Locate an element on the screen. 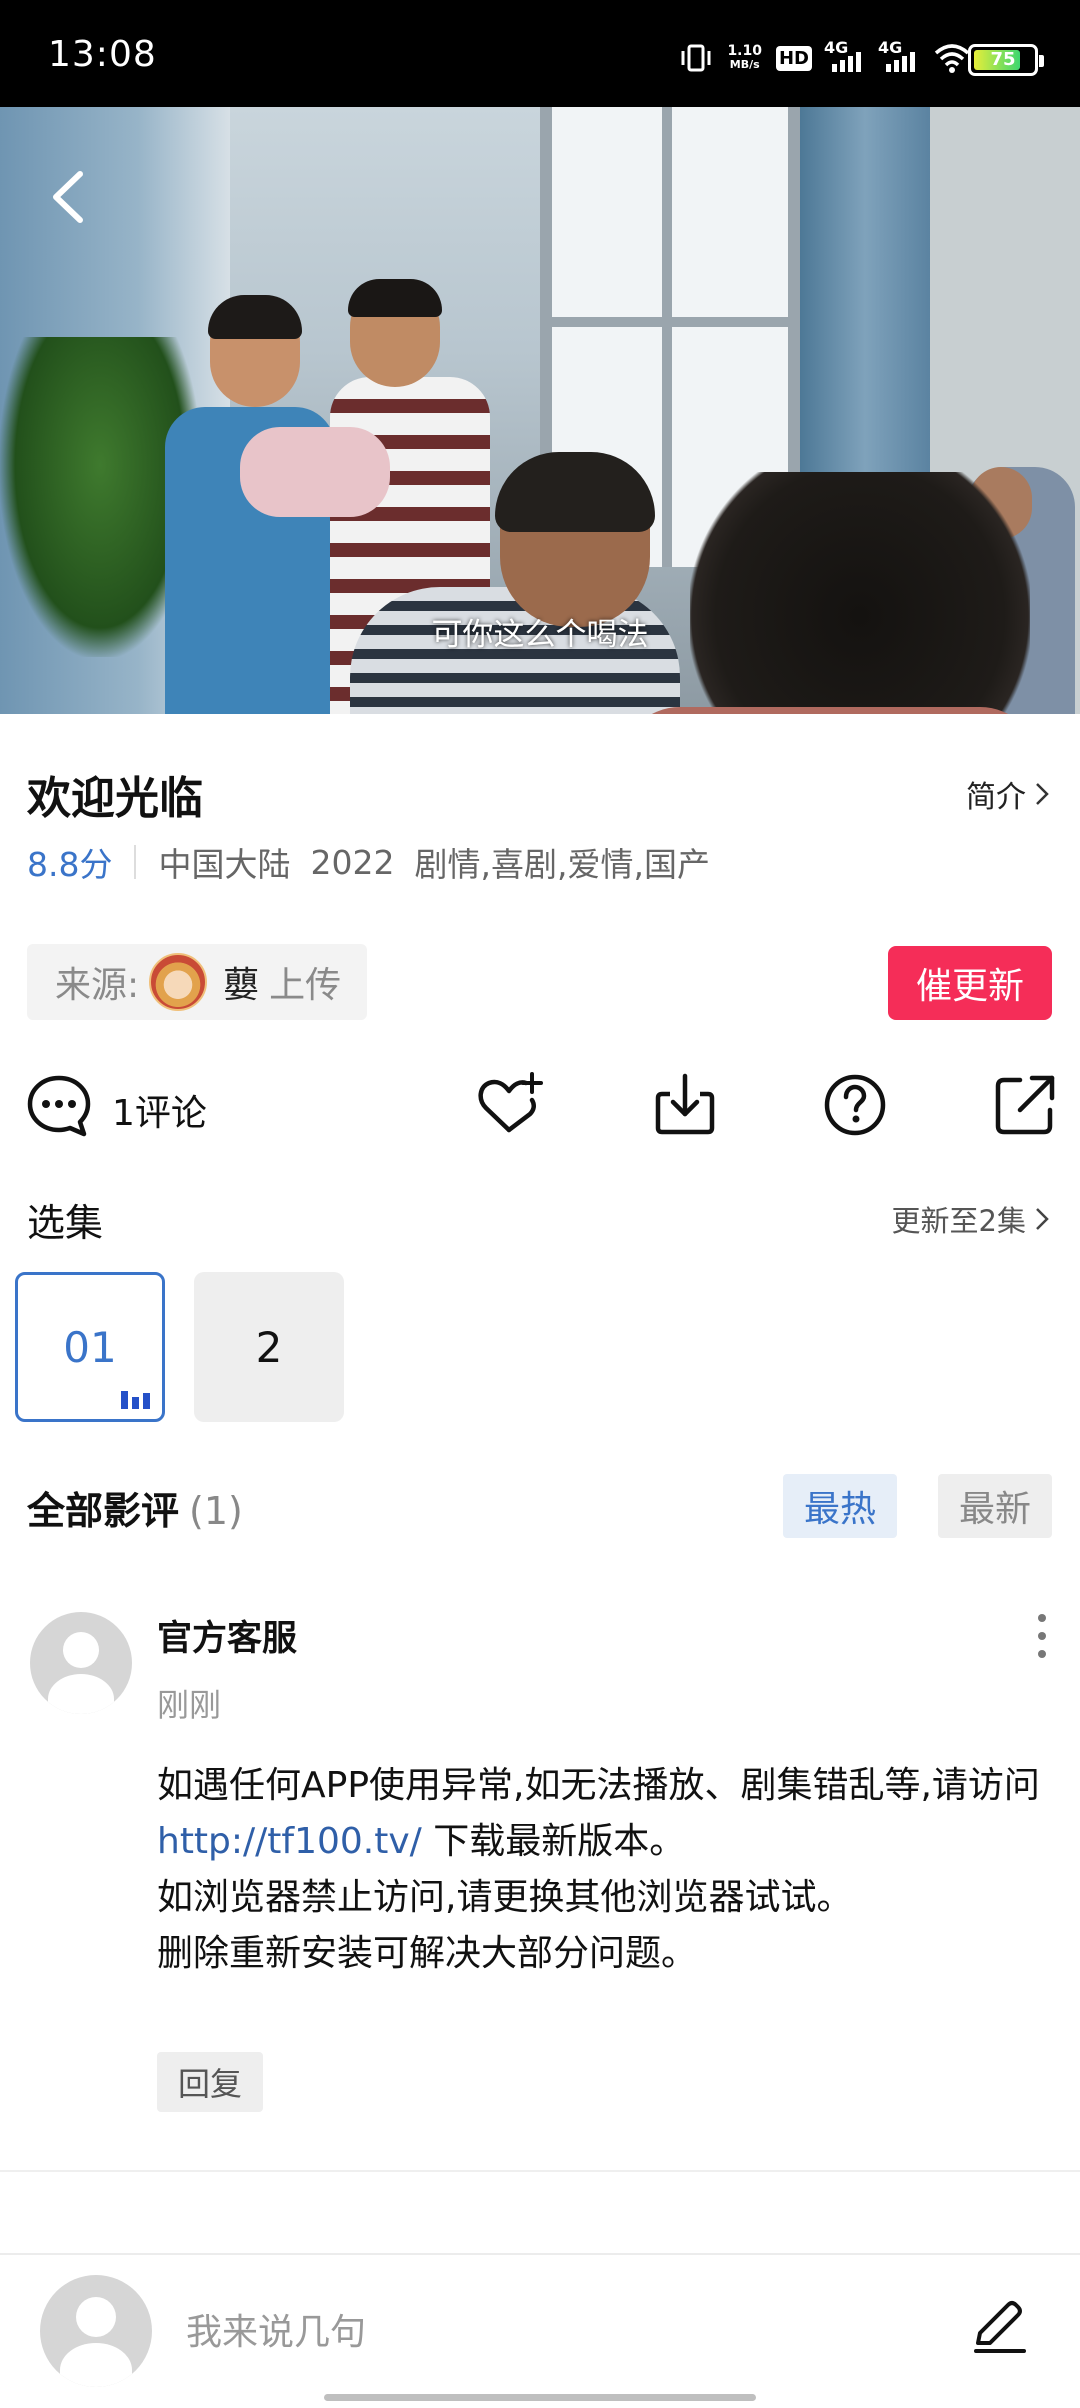 Image resolution: width=1080 pixels, height=2408 pixels. reviews-title: 全部影评 (1) is located at coordinates (135, 1507).